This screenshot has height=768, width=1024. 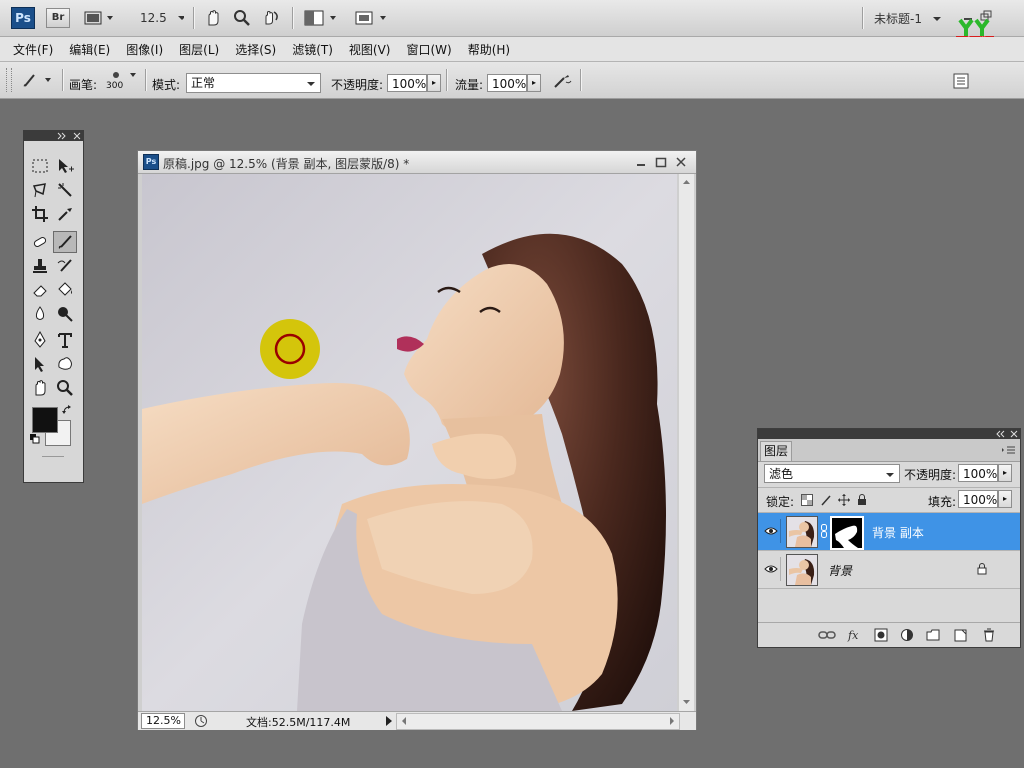 What do you see at coordinates (389, 721) in the screenshot?
I see `status-menu-arrow-icon` at bounding box center [389, 721].